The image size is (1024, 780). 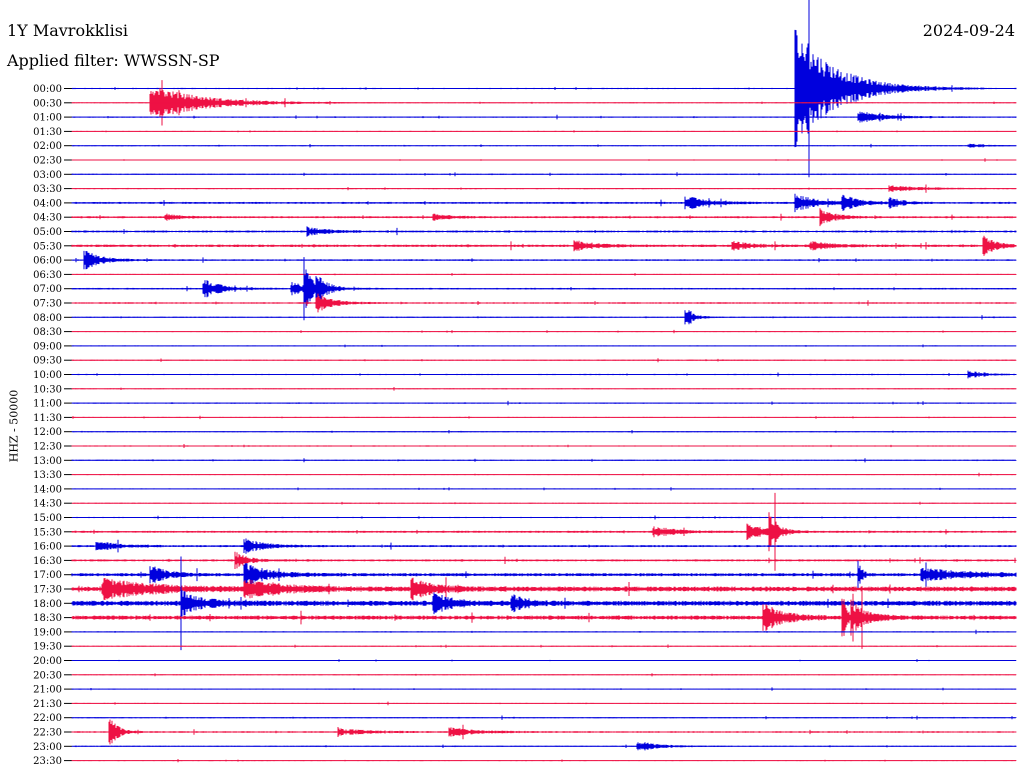 What do you see at coordinates (47, 389) in the screenshot?
I see `row-time-label: 10:30` at bounding box center [47, 389].